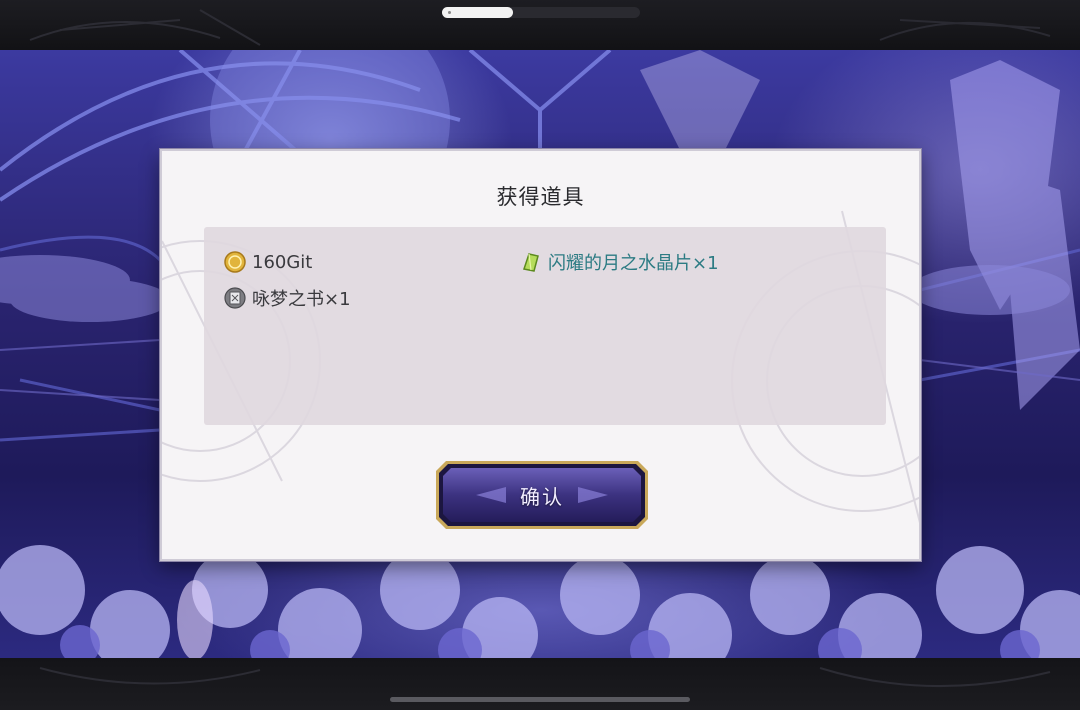  What do you see at coordinates (545, 677) in the screenshot?
I see `bottom-ornament` at bounding box center [545, 677].